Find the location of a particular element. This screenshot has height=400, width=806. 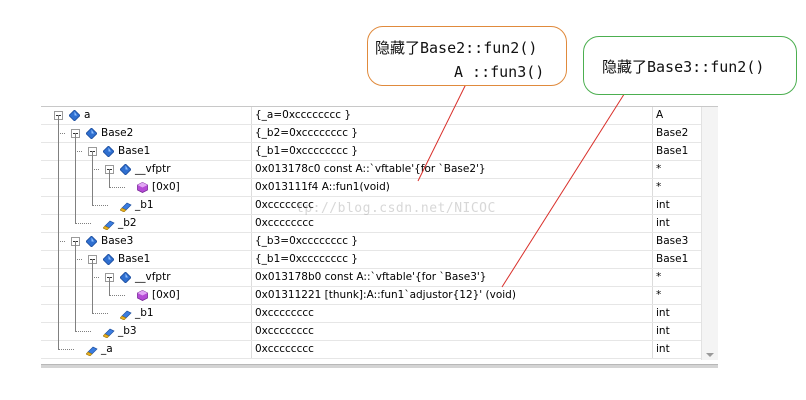

row-name: Base3 is located at coordinates (117, 241).